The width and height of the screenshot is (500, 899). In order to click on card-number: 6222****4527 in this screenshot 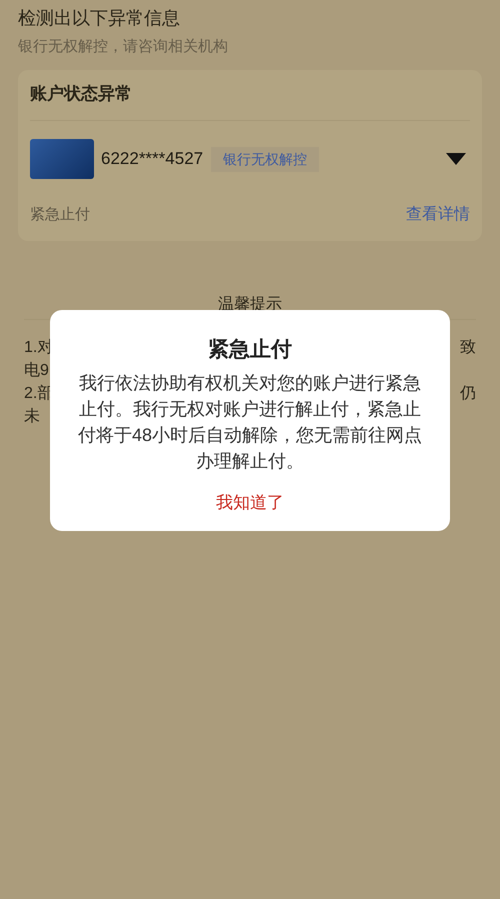, I will do `click(152, 159)`.